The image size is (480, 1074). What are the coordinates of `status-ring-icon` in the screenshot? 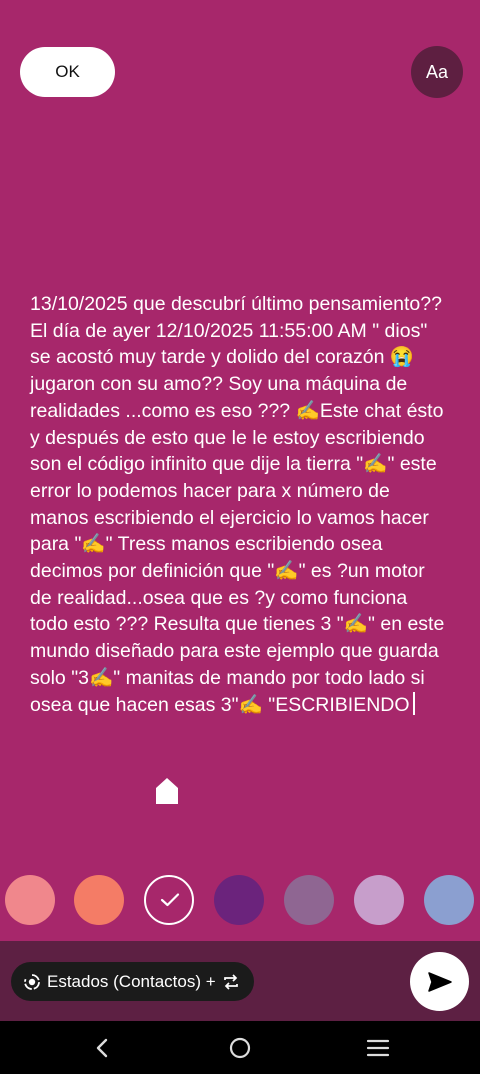 It's located at (32, 981).